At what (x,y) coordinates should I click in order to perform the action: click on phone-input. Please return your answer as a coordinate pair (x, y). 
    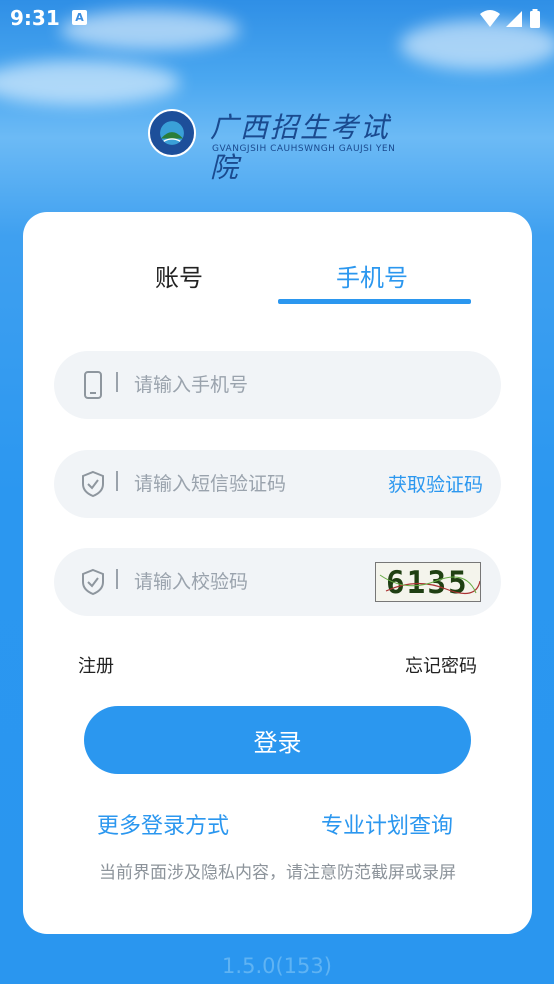
    Looking at the image, I should click on (254, 385).